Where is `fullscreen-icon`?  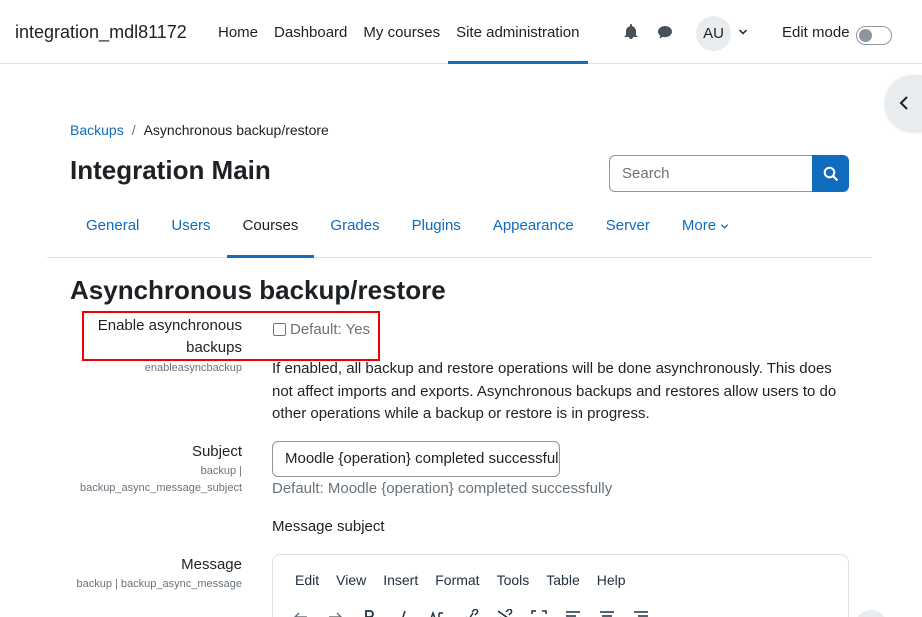 fullscreen-icon is located at coordinates (539, 613).